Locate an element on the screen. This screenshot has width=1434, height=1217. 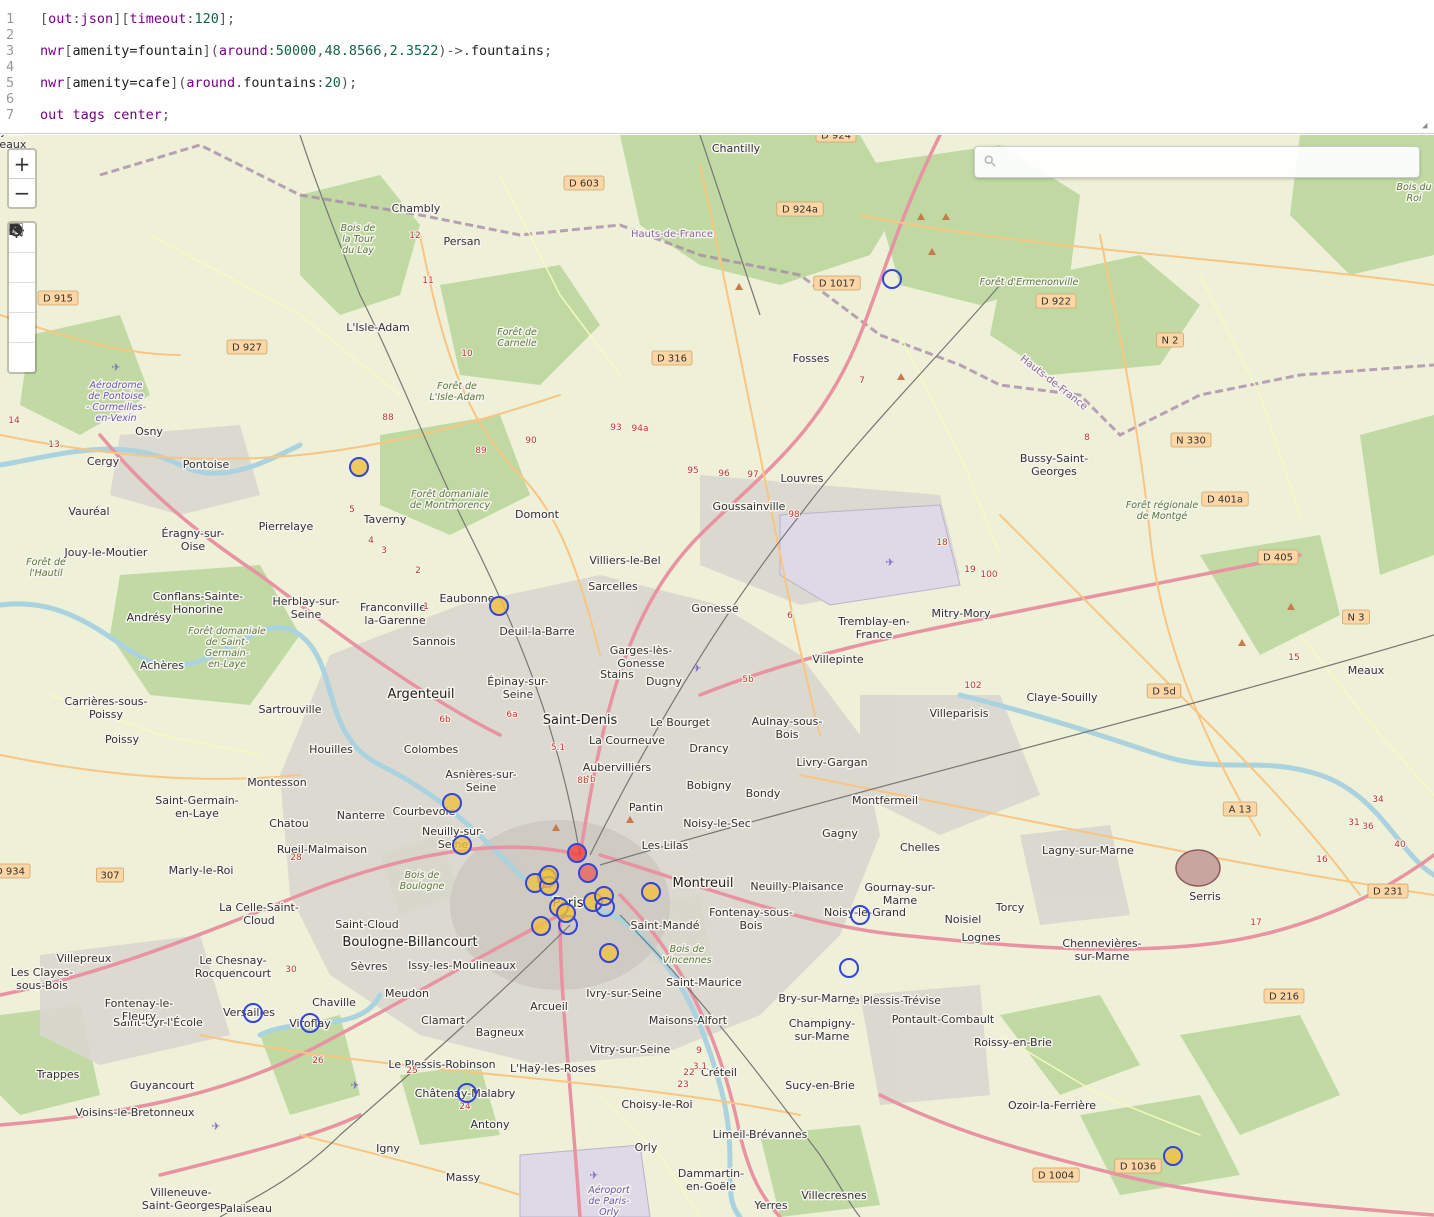
road-shield-label: D 405 is located at coordinates (1278, 558).